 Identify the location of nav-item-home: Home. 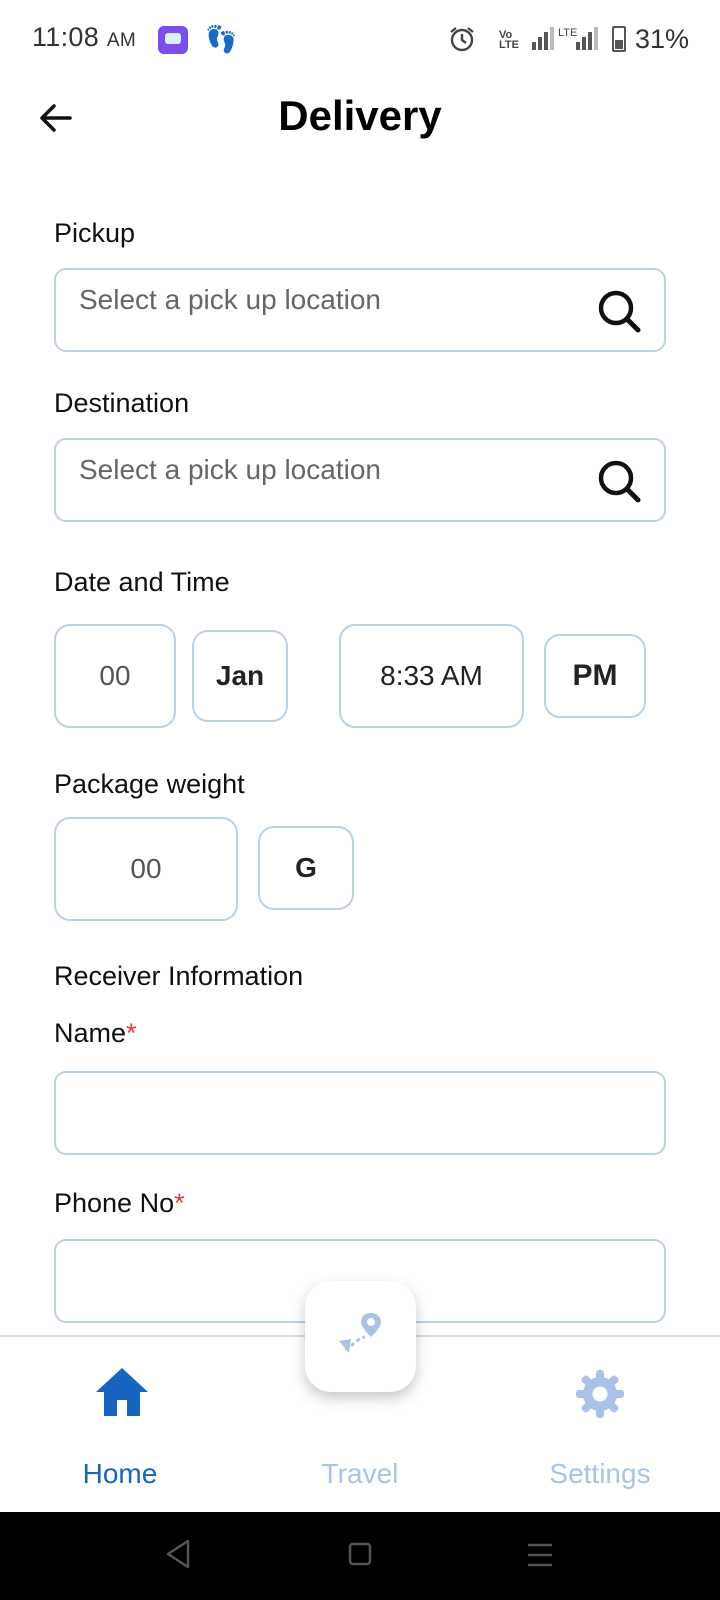
(120, 1424).